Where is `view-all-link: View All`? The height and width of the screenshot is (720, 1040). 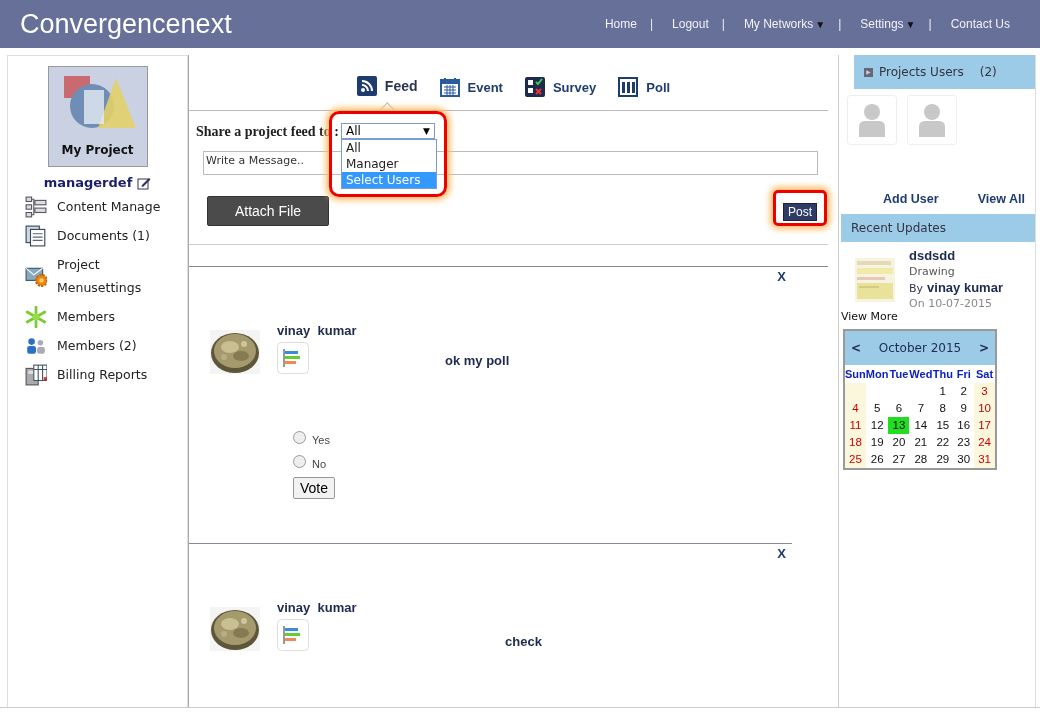
view-all-link: View All is located at coordinates (1001, 199).